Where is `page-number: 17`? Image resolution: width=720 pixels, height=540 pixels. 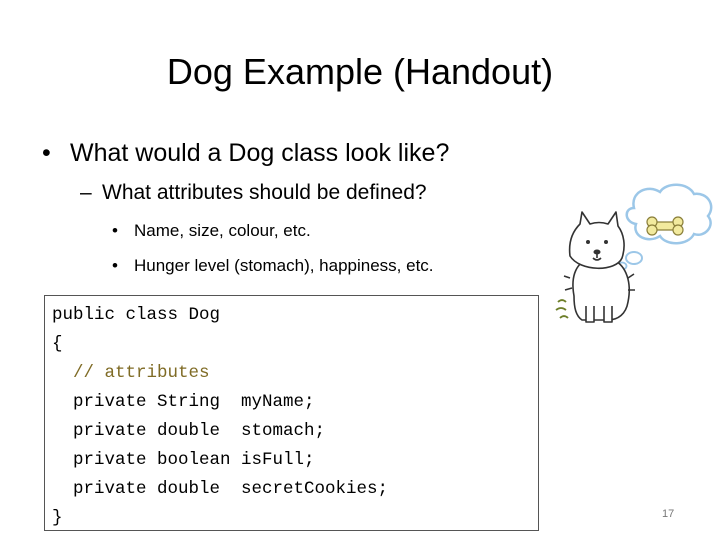
page-number: 17 is located at coordinates (668, 514).